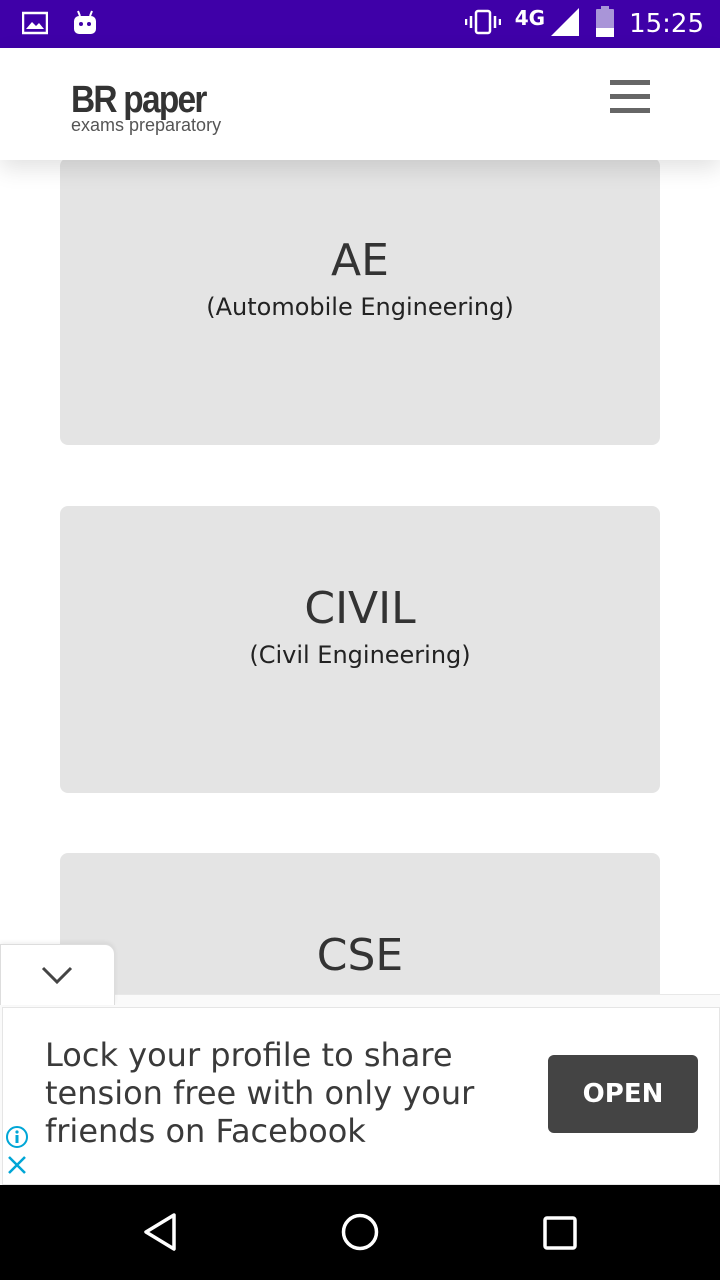 The width and height of the screenshot is (720, 1280). I want to click on system-nav-bar, so click(360, 1232).